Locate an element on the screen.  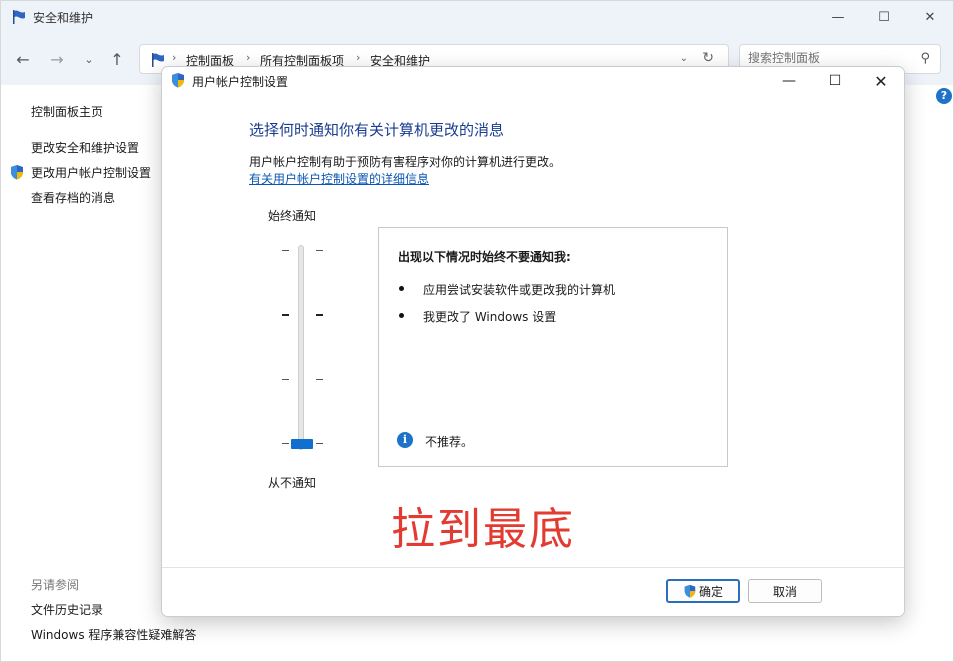
up-arrow-icon: ↑ is located at coordinates (117, 59).